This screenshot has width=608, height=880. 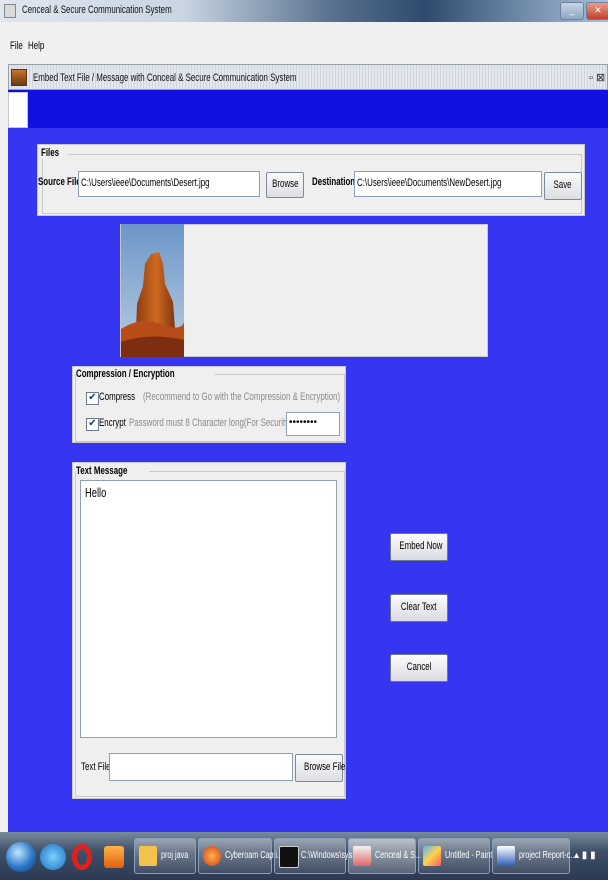 I want to click on java-icon, so click(x=362, y=856).